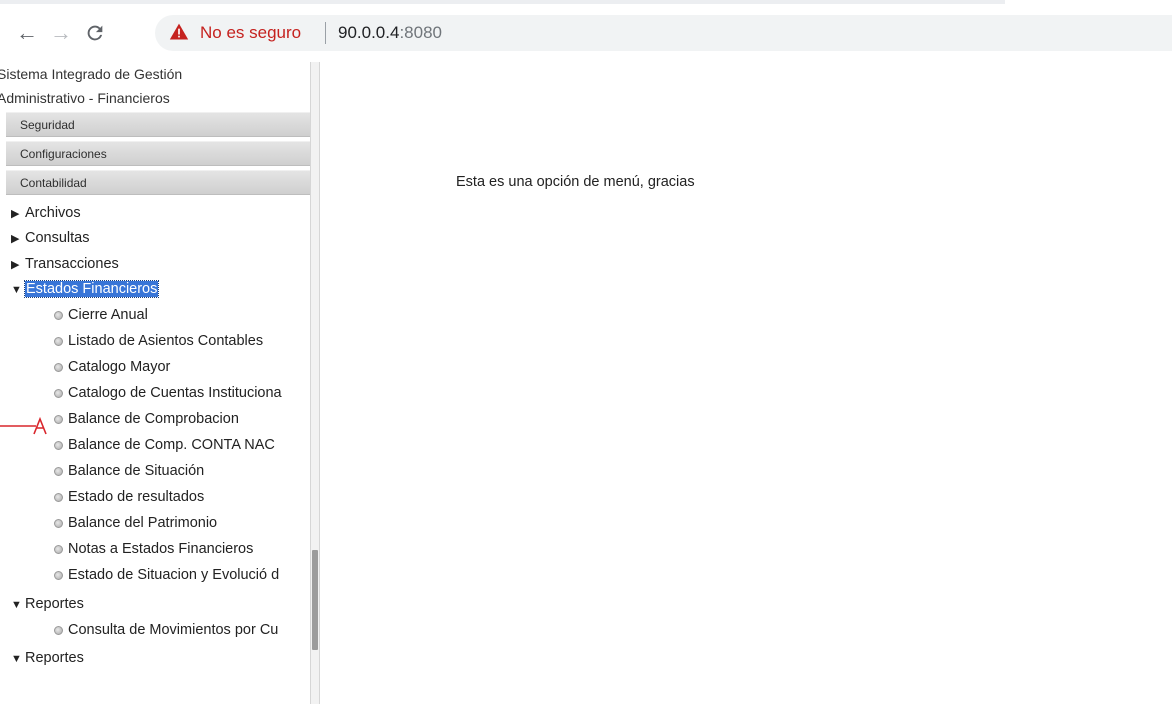 The image size is (1172, 704). Describe the element at coordinates (369, 32) in the screenshot. I see `url-host: 90.0.0.4` at that location.